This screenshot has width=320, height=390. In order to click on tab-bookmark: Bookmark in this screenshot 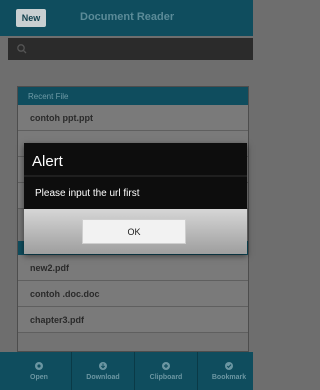, I will do `click(228, 371)`.